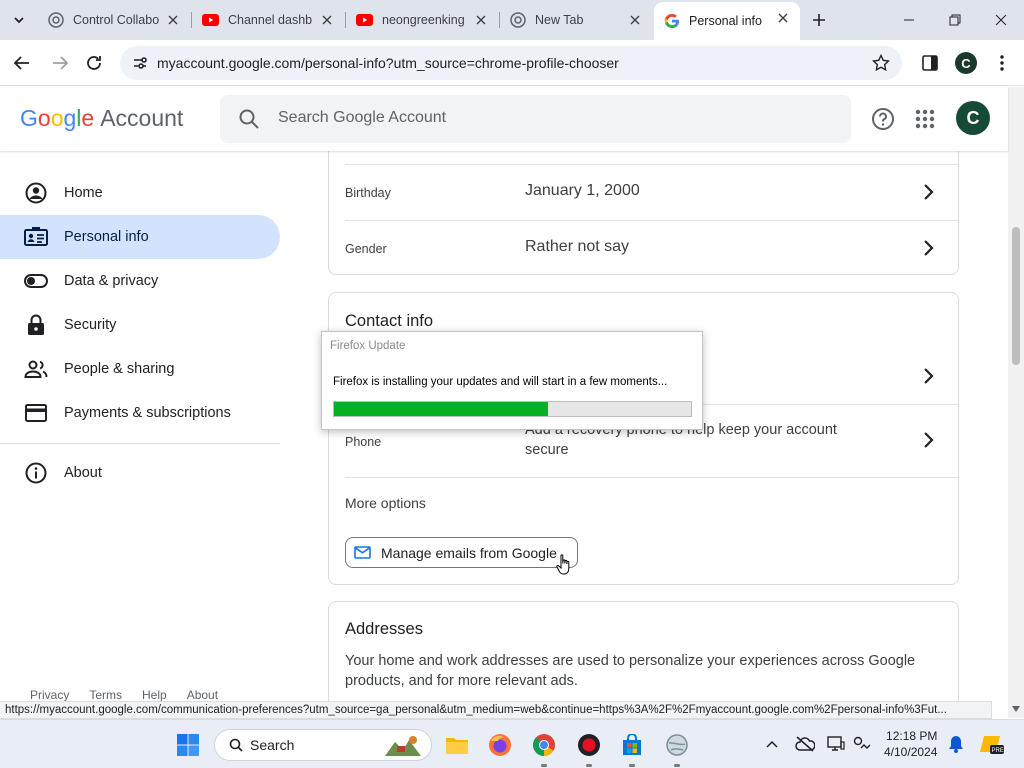  Describe the element at coordinates (140, 473) in the screenshot. I see `sidebar-item-about: About` at that location.